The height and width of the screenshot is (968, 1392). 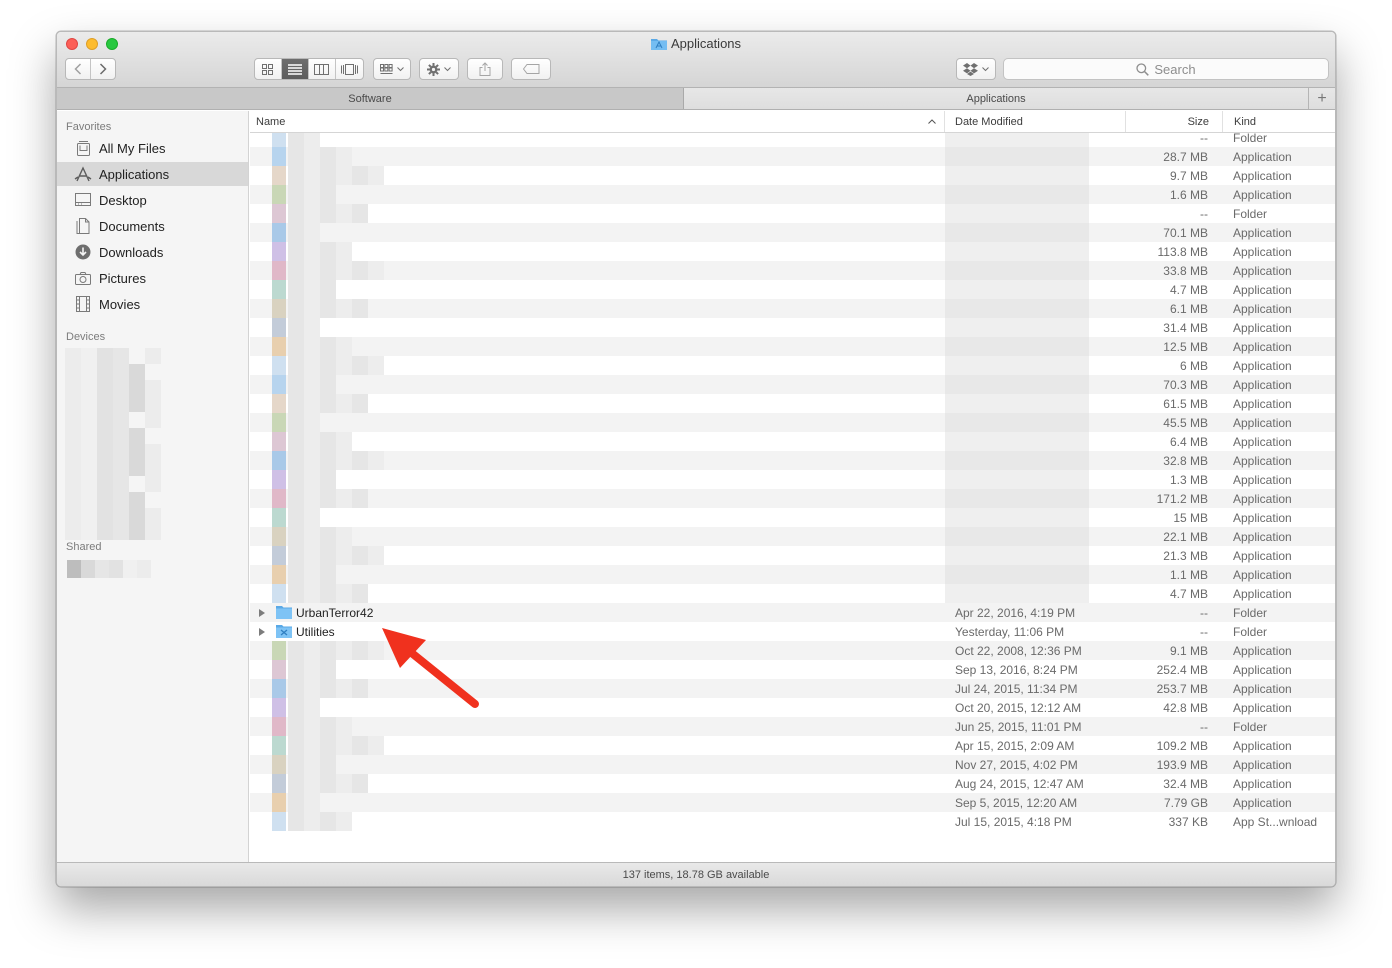 What do you see at coordinates (152, 278) in the screenshot?
I see `sidebar-item-pictures: Pictures` at bounding box center [152, 278].